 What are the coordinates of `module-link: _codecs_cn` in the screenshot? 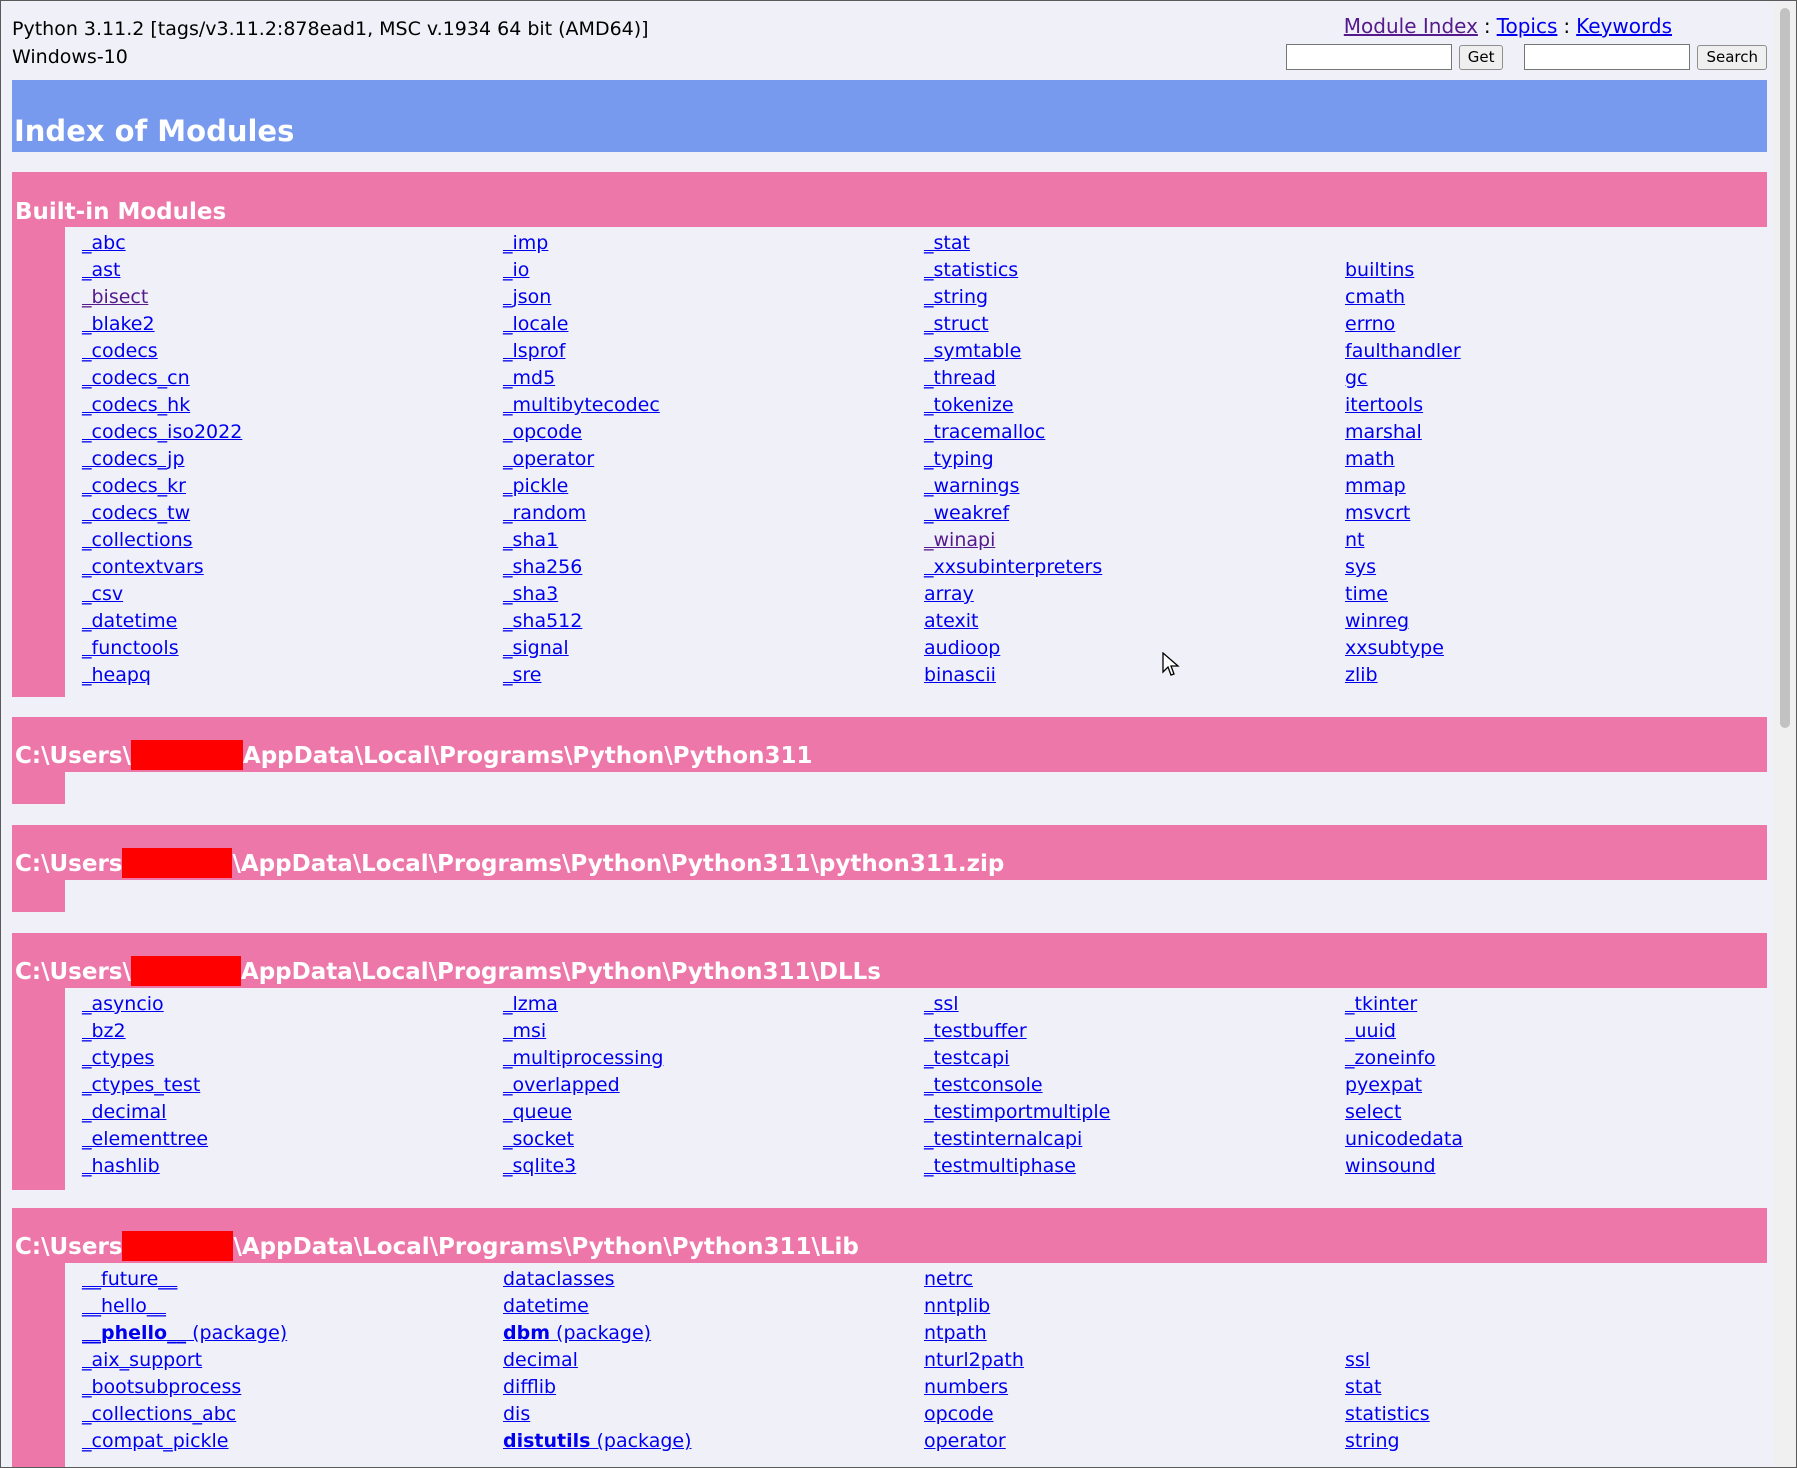 It's located at (292, 378).